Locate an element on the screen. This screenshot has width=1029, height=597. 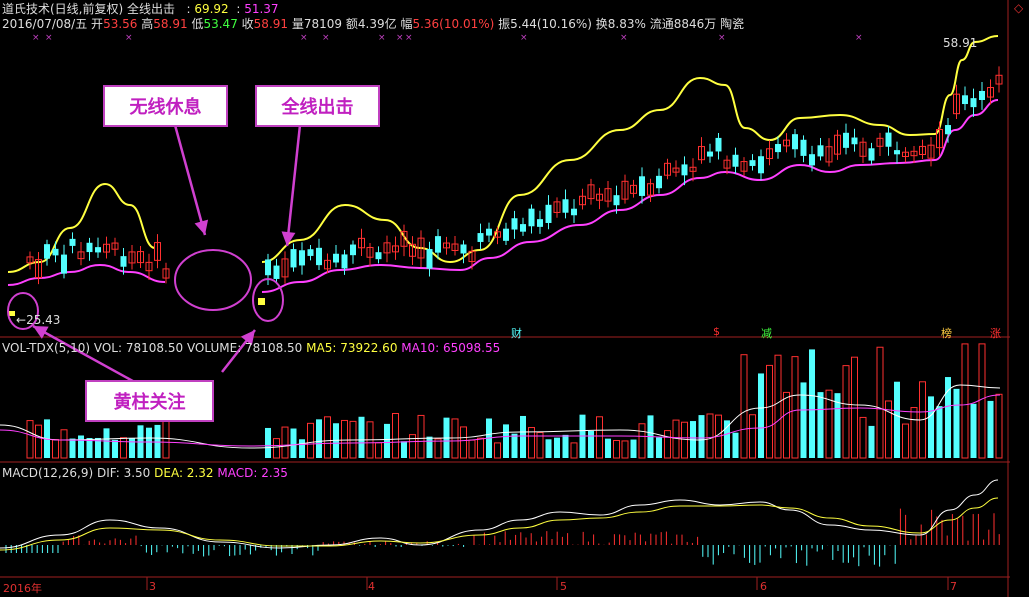
signal-limit-up: 涨 is located at coordinates (995, 333).